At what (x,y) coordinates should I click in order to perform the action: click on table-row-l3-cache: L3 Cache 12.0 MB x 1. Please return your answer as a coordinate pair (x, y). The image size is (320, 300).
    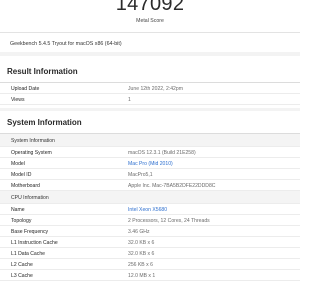
    Looking at the image, I should click on (150, 275).